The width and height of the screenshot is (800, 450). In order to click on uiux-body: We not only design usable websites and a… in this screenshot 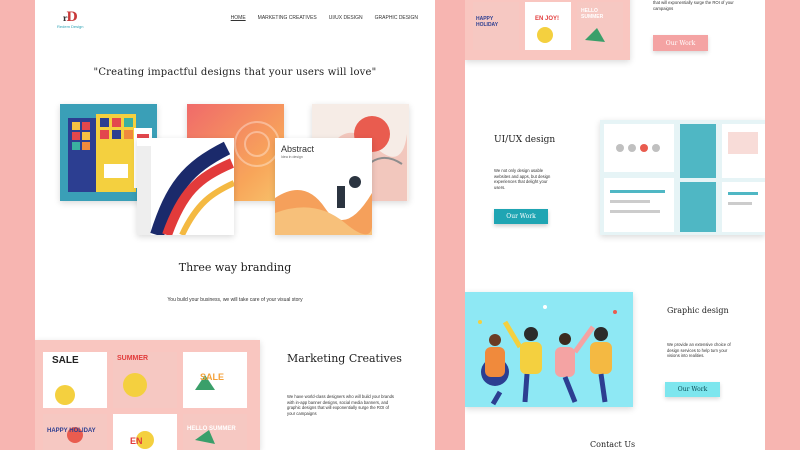, I will do `click(522, 179)`.